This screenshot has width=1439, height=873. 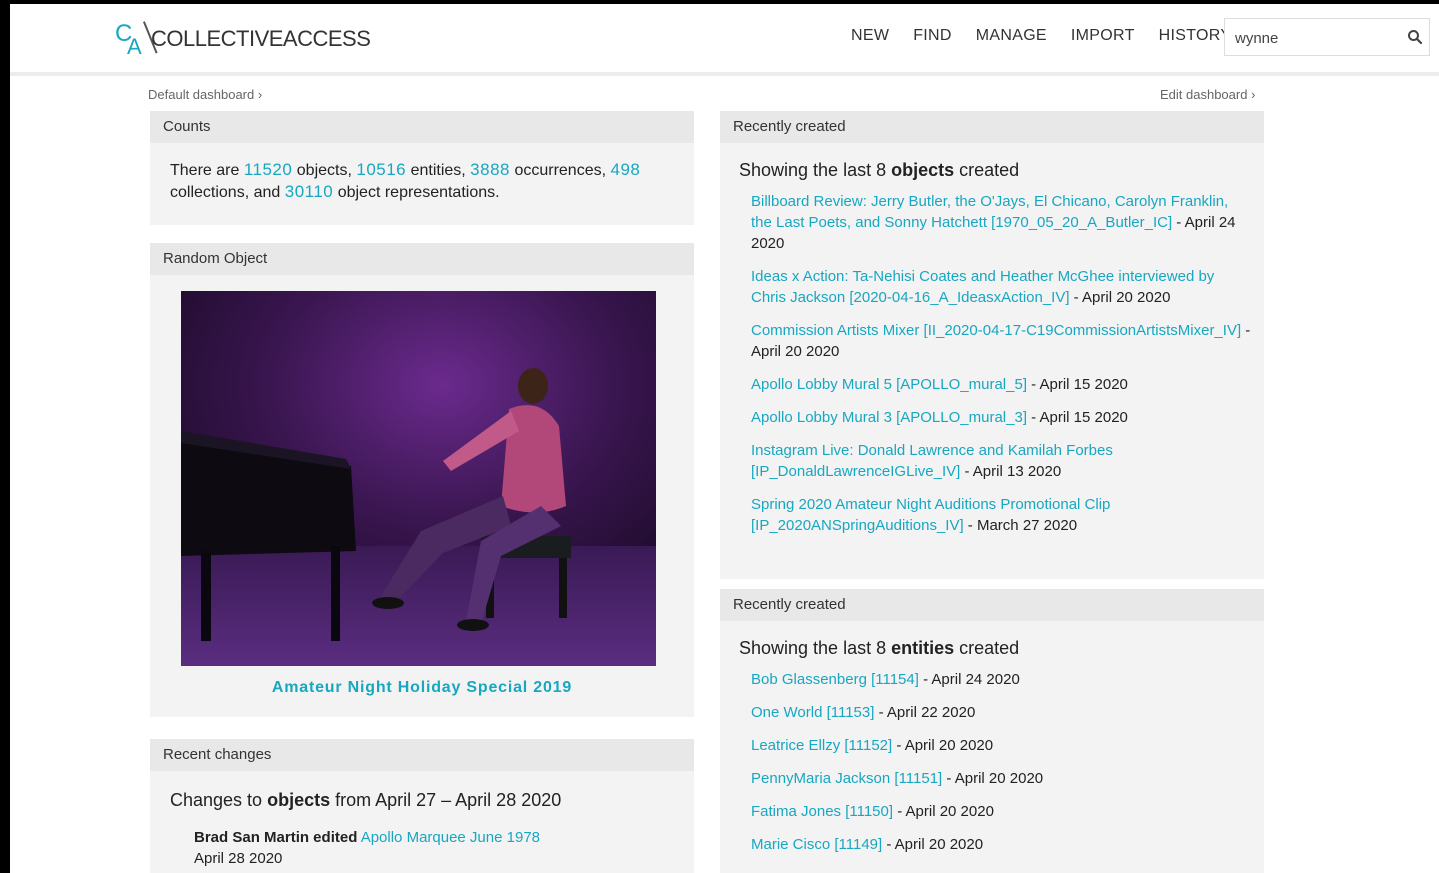 What do you see at coordinates (219, 800) in the screenshot?
I see `subtitle-text: Changes to` at bounding box center [219, 800].